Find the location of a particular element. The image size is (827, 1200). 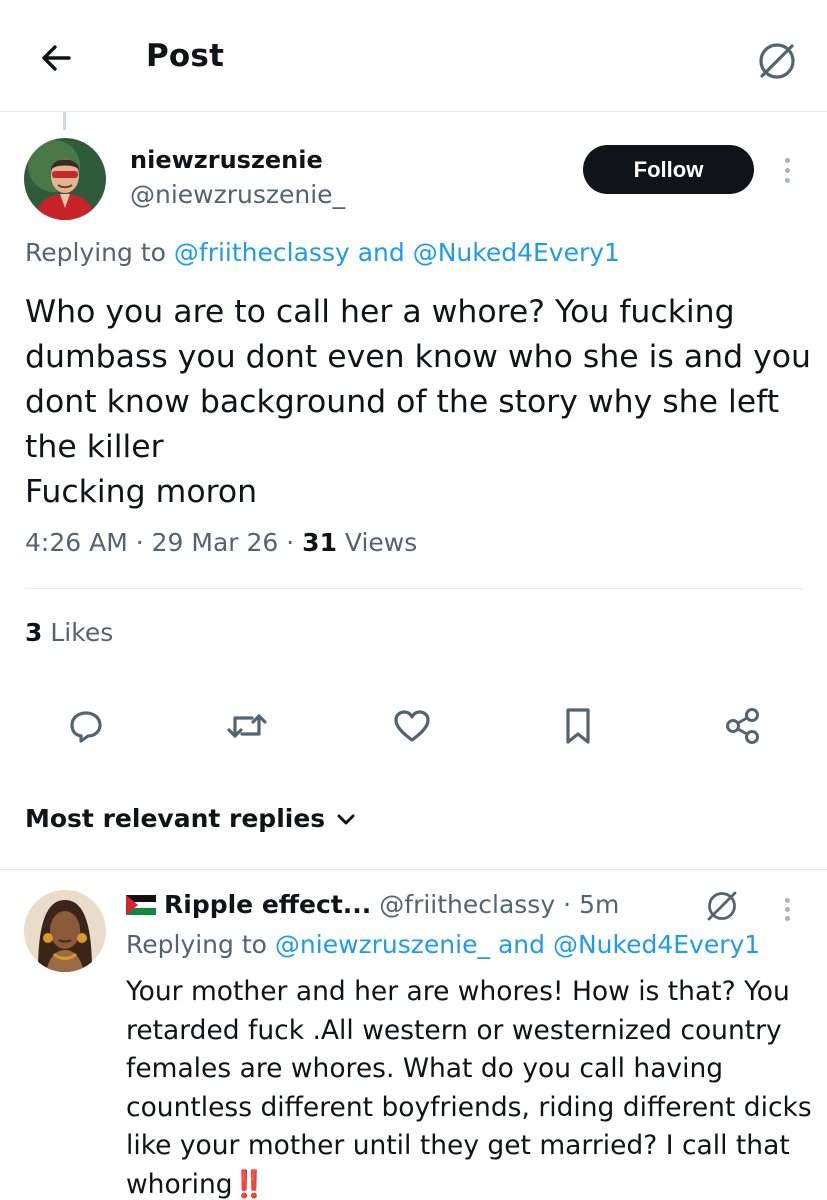

reply-avatar is located at coordinates (65, 931).